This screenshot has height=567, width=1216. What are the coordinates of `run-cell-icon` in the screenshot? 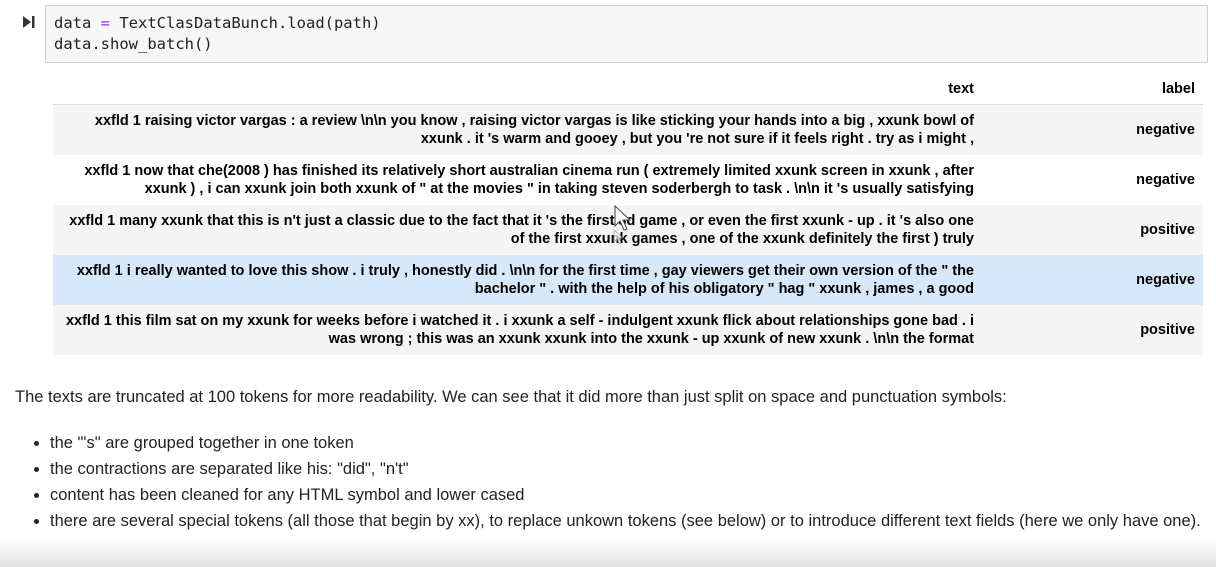 It's located at (29, 22).